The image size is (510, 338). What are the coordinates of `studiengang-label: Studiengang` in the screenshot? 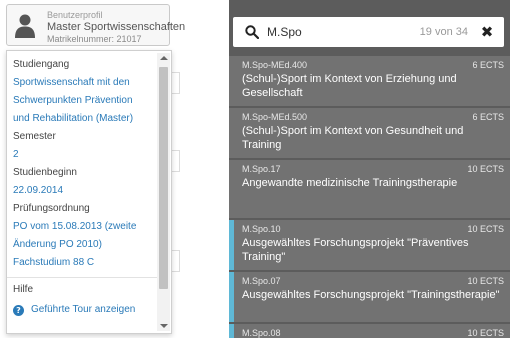 It's located at (41, 64).